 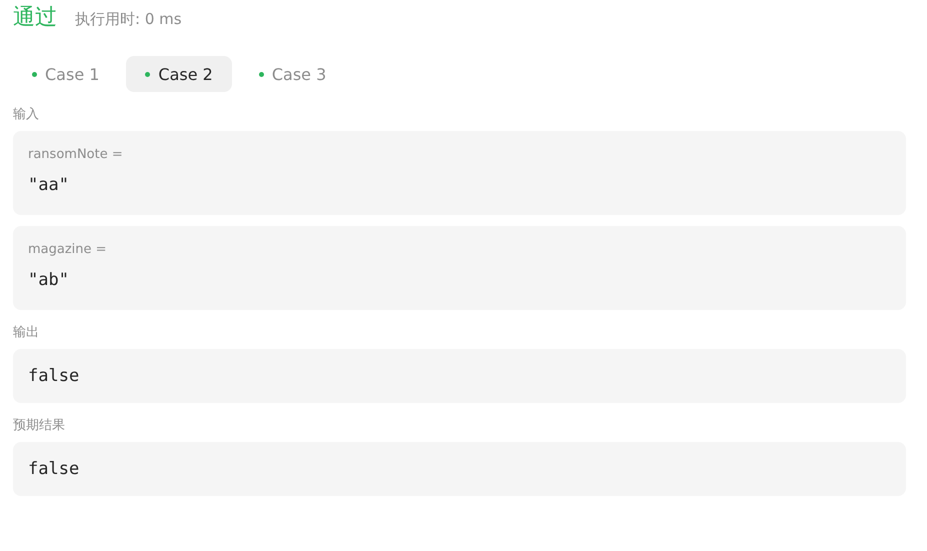 What do you see at coordinates (35, 18) in the screenshot?
I see `result-status: 通过` at bounding box center [35, 18].